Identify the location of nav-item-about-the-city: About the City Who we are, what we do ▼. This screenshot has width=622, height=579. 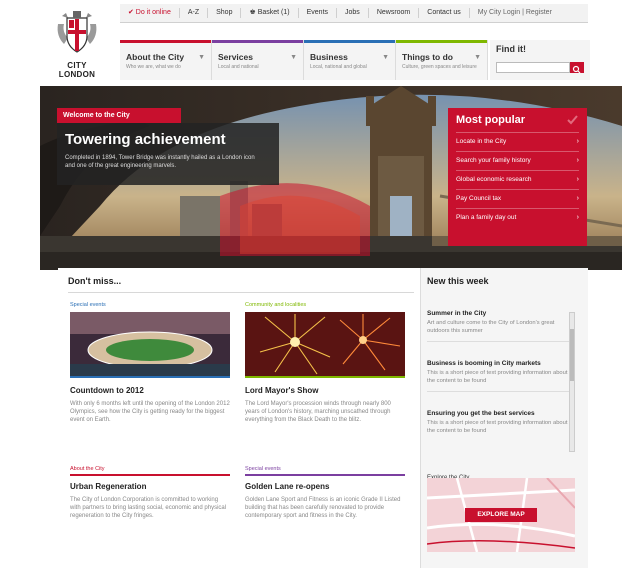
(166, 60).